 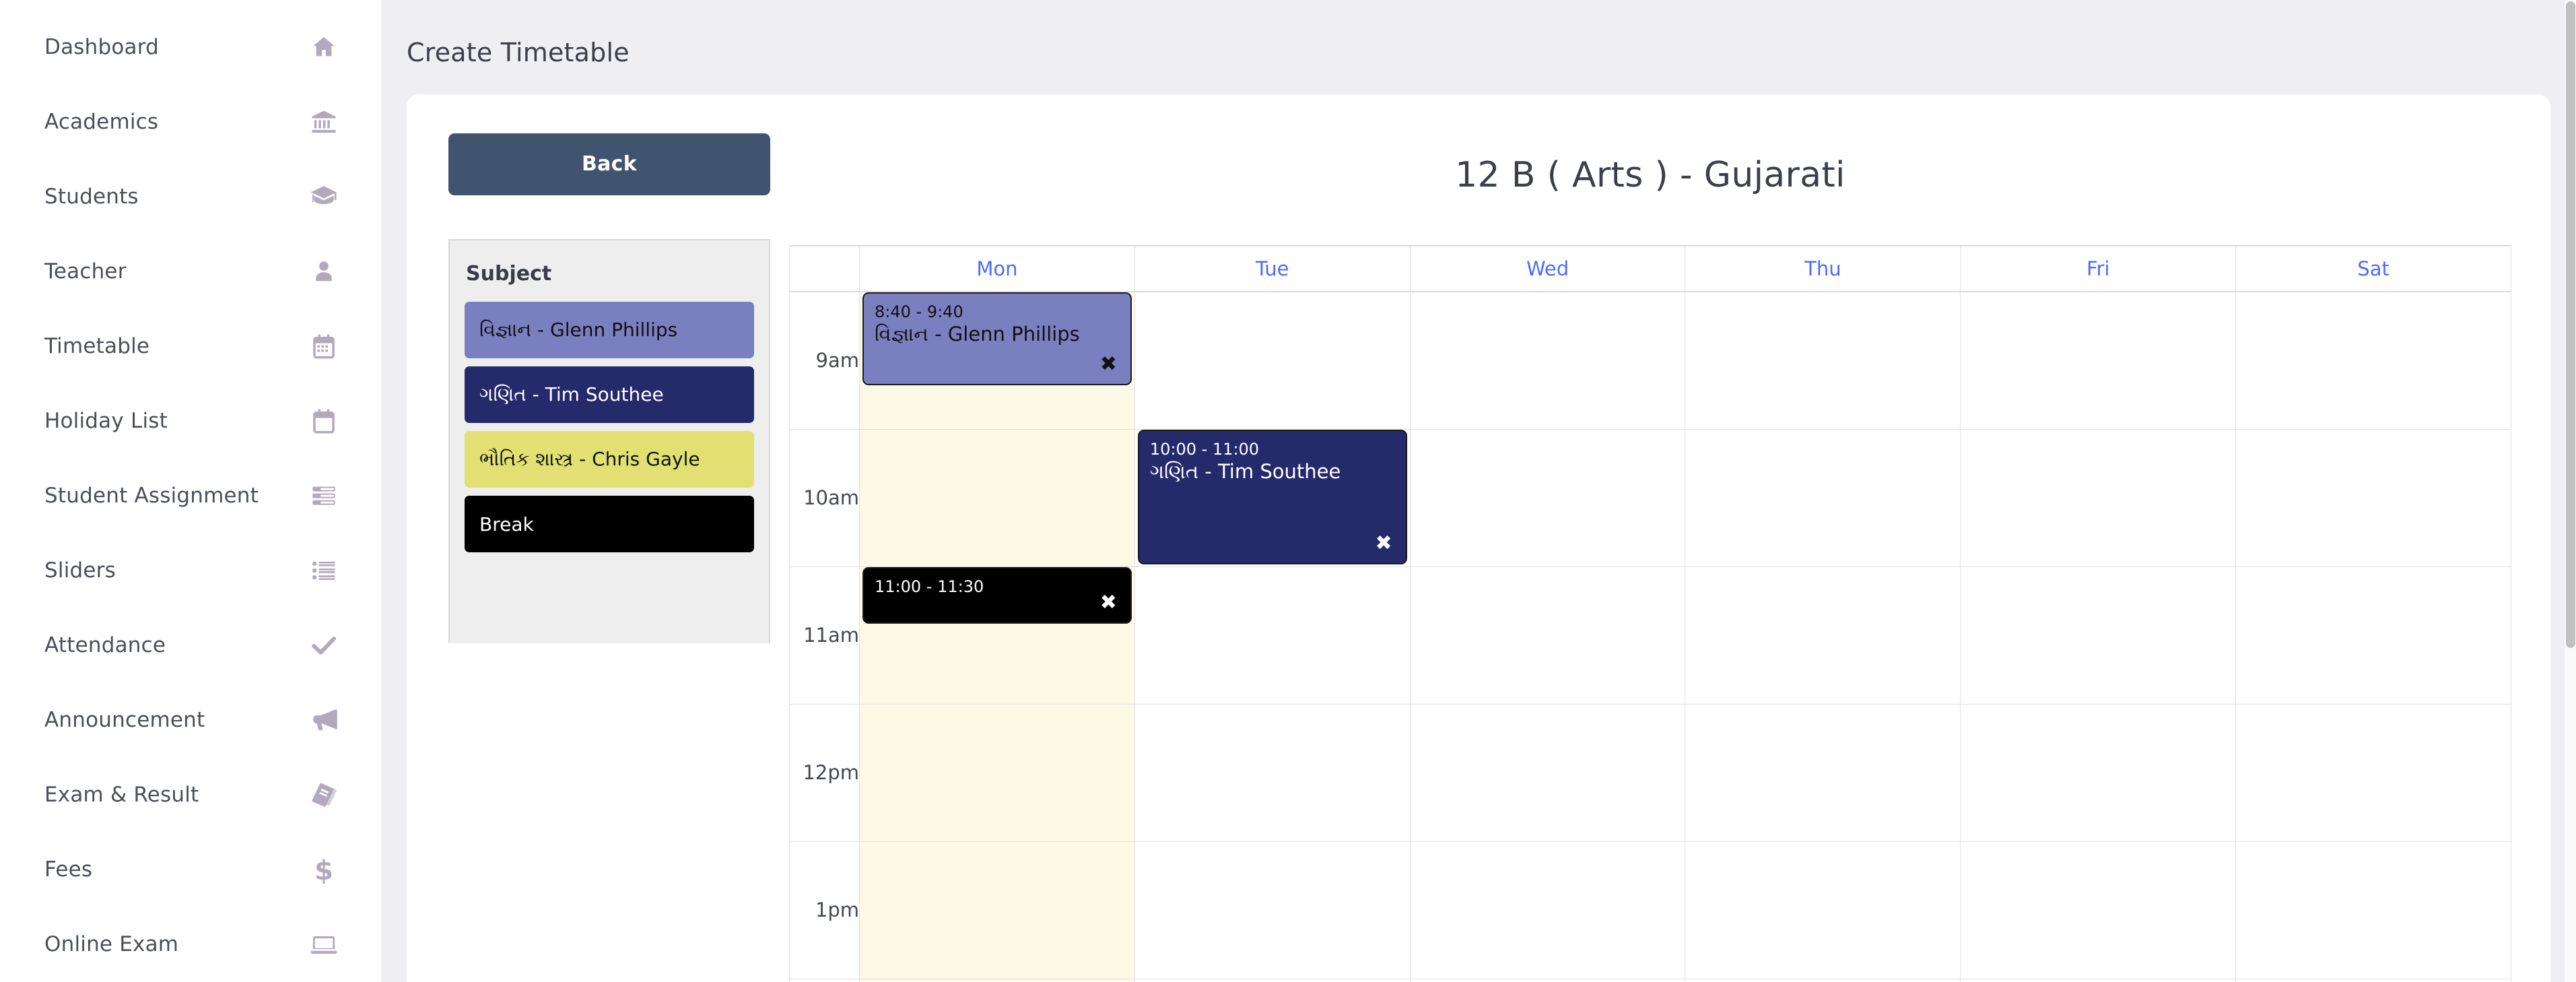 I want to click on sidebar-item-label: Holiday List, so click(x=106, y=420).